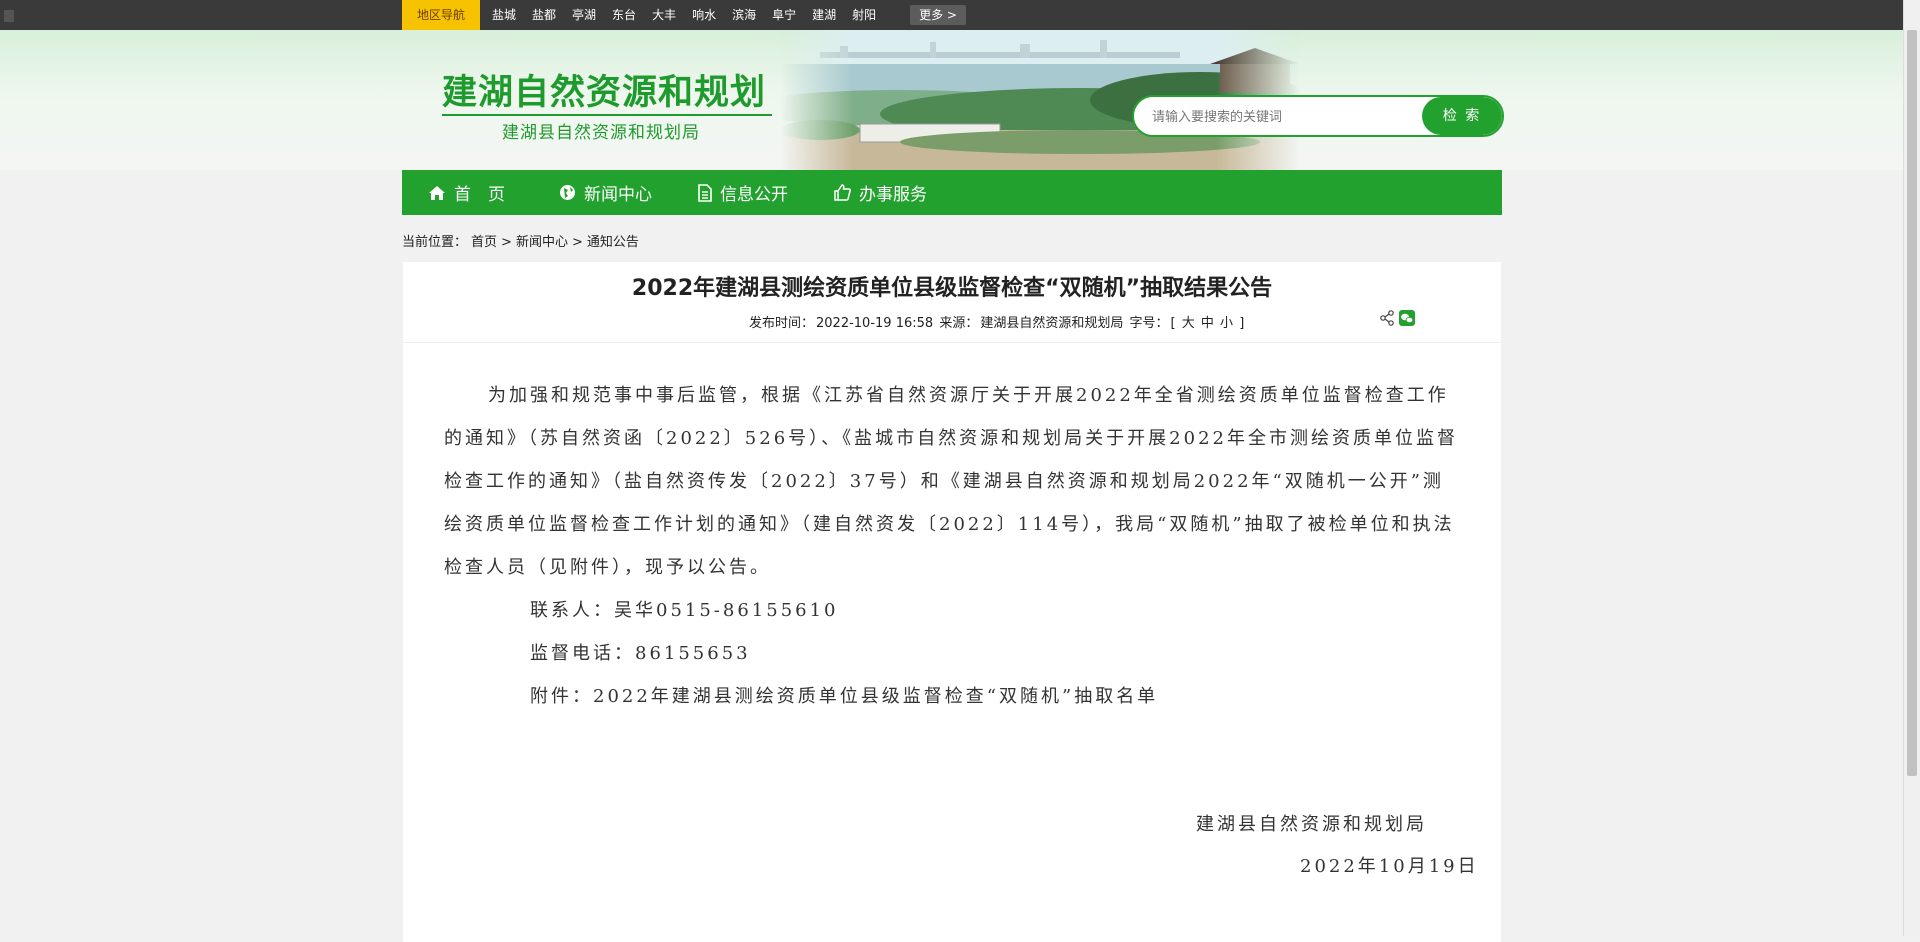 This screenshot has width=1920, height=942. Describe the element at coordinates (952, 192) in the screenshot. I see `main-nav: 首 页 新闻中心 信息公开 办事服务` at that location.